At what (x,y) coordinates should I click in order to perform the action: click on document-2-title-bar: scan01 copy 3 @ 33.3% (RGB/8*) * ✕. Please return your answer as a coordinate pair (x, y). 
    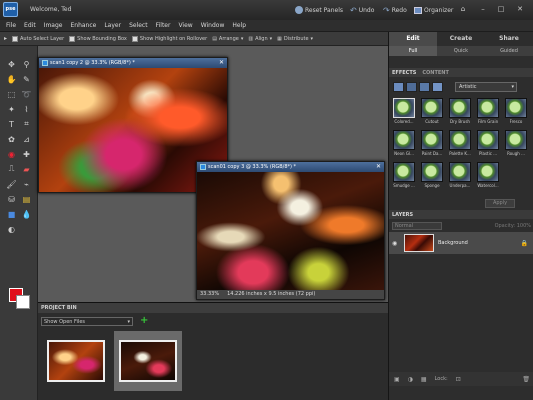
    Looking at the image, I should click on (290, 167).